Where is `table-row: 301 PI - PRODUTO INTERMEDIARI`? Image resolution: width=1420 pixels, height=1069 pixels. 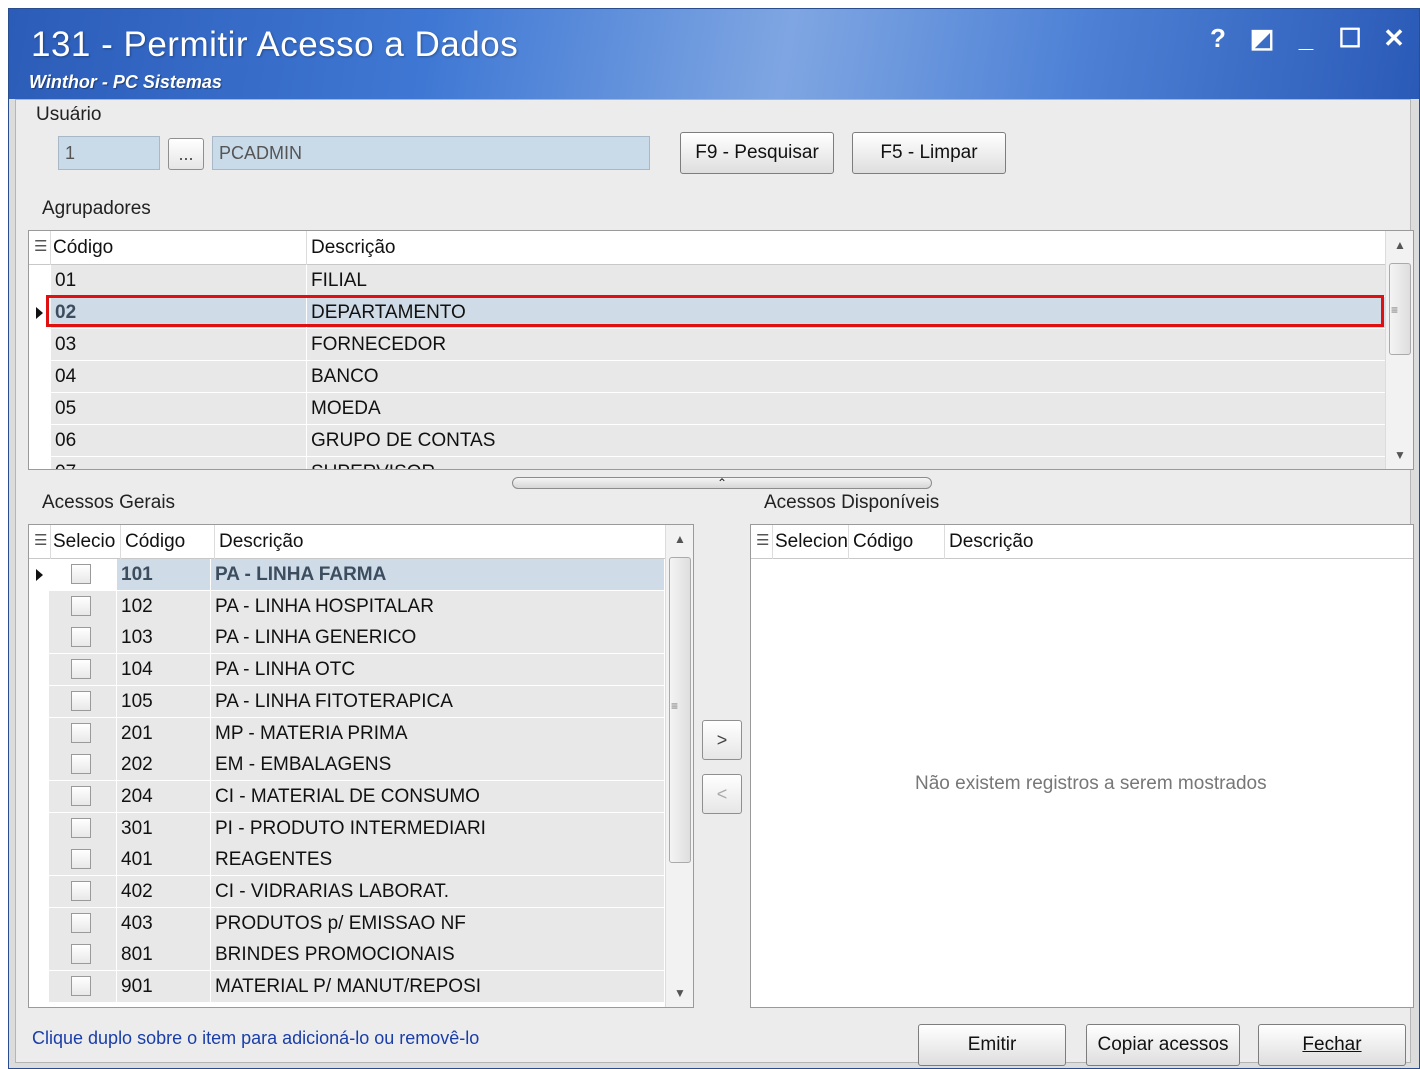 table-row: 301 PI - PRODUTO INTERMEDIARI is located at coordinates (347, 828).